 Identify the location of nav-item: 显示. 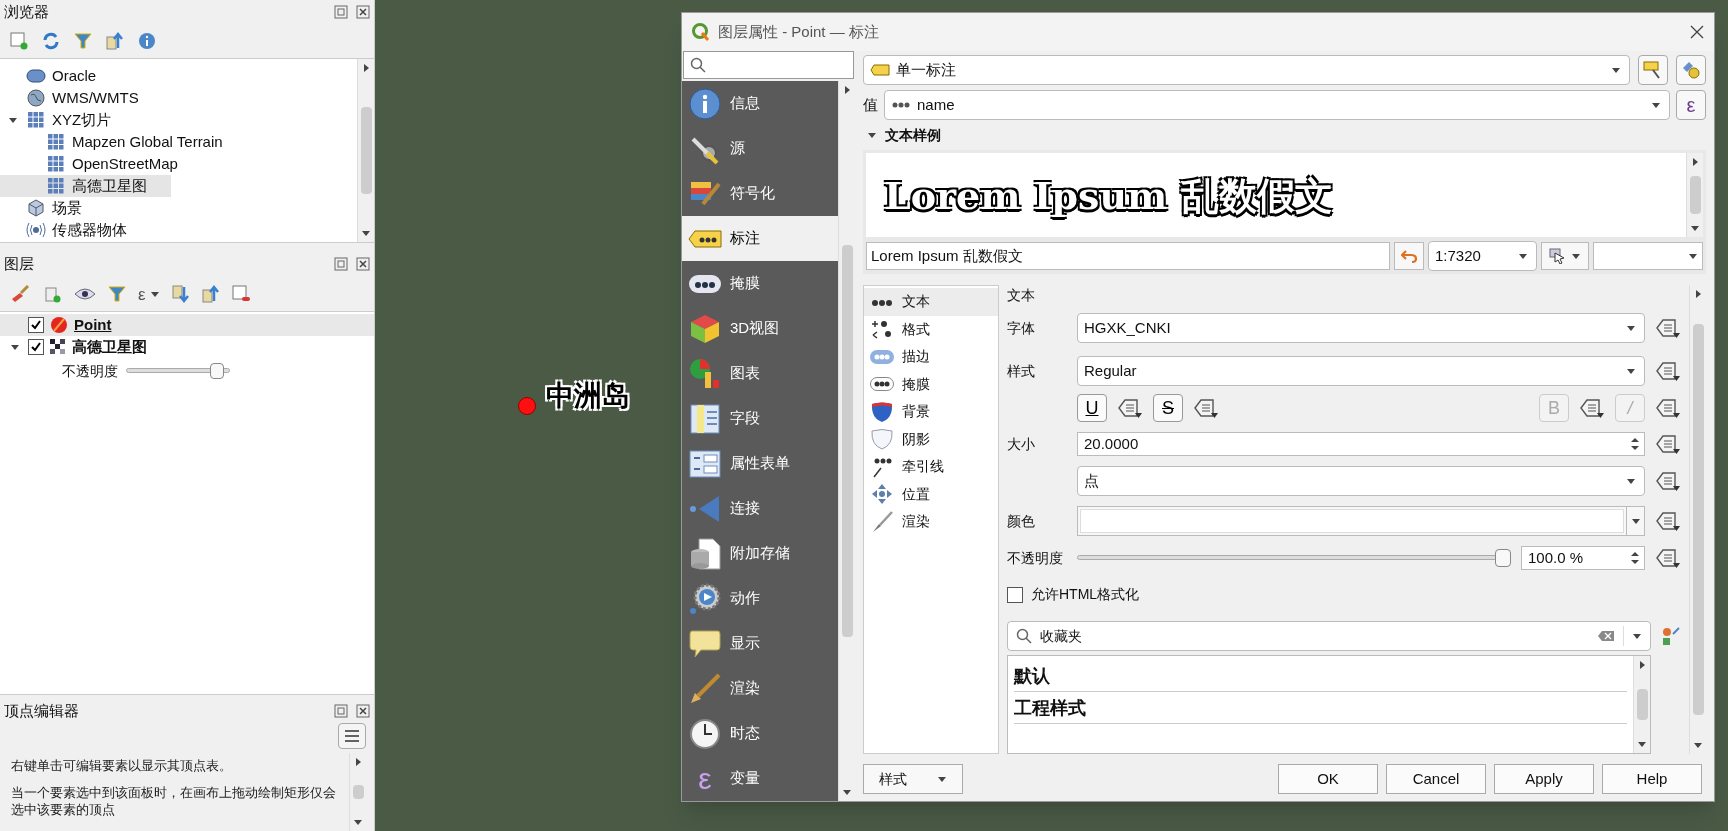
(760, 643).